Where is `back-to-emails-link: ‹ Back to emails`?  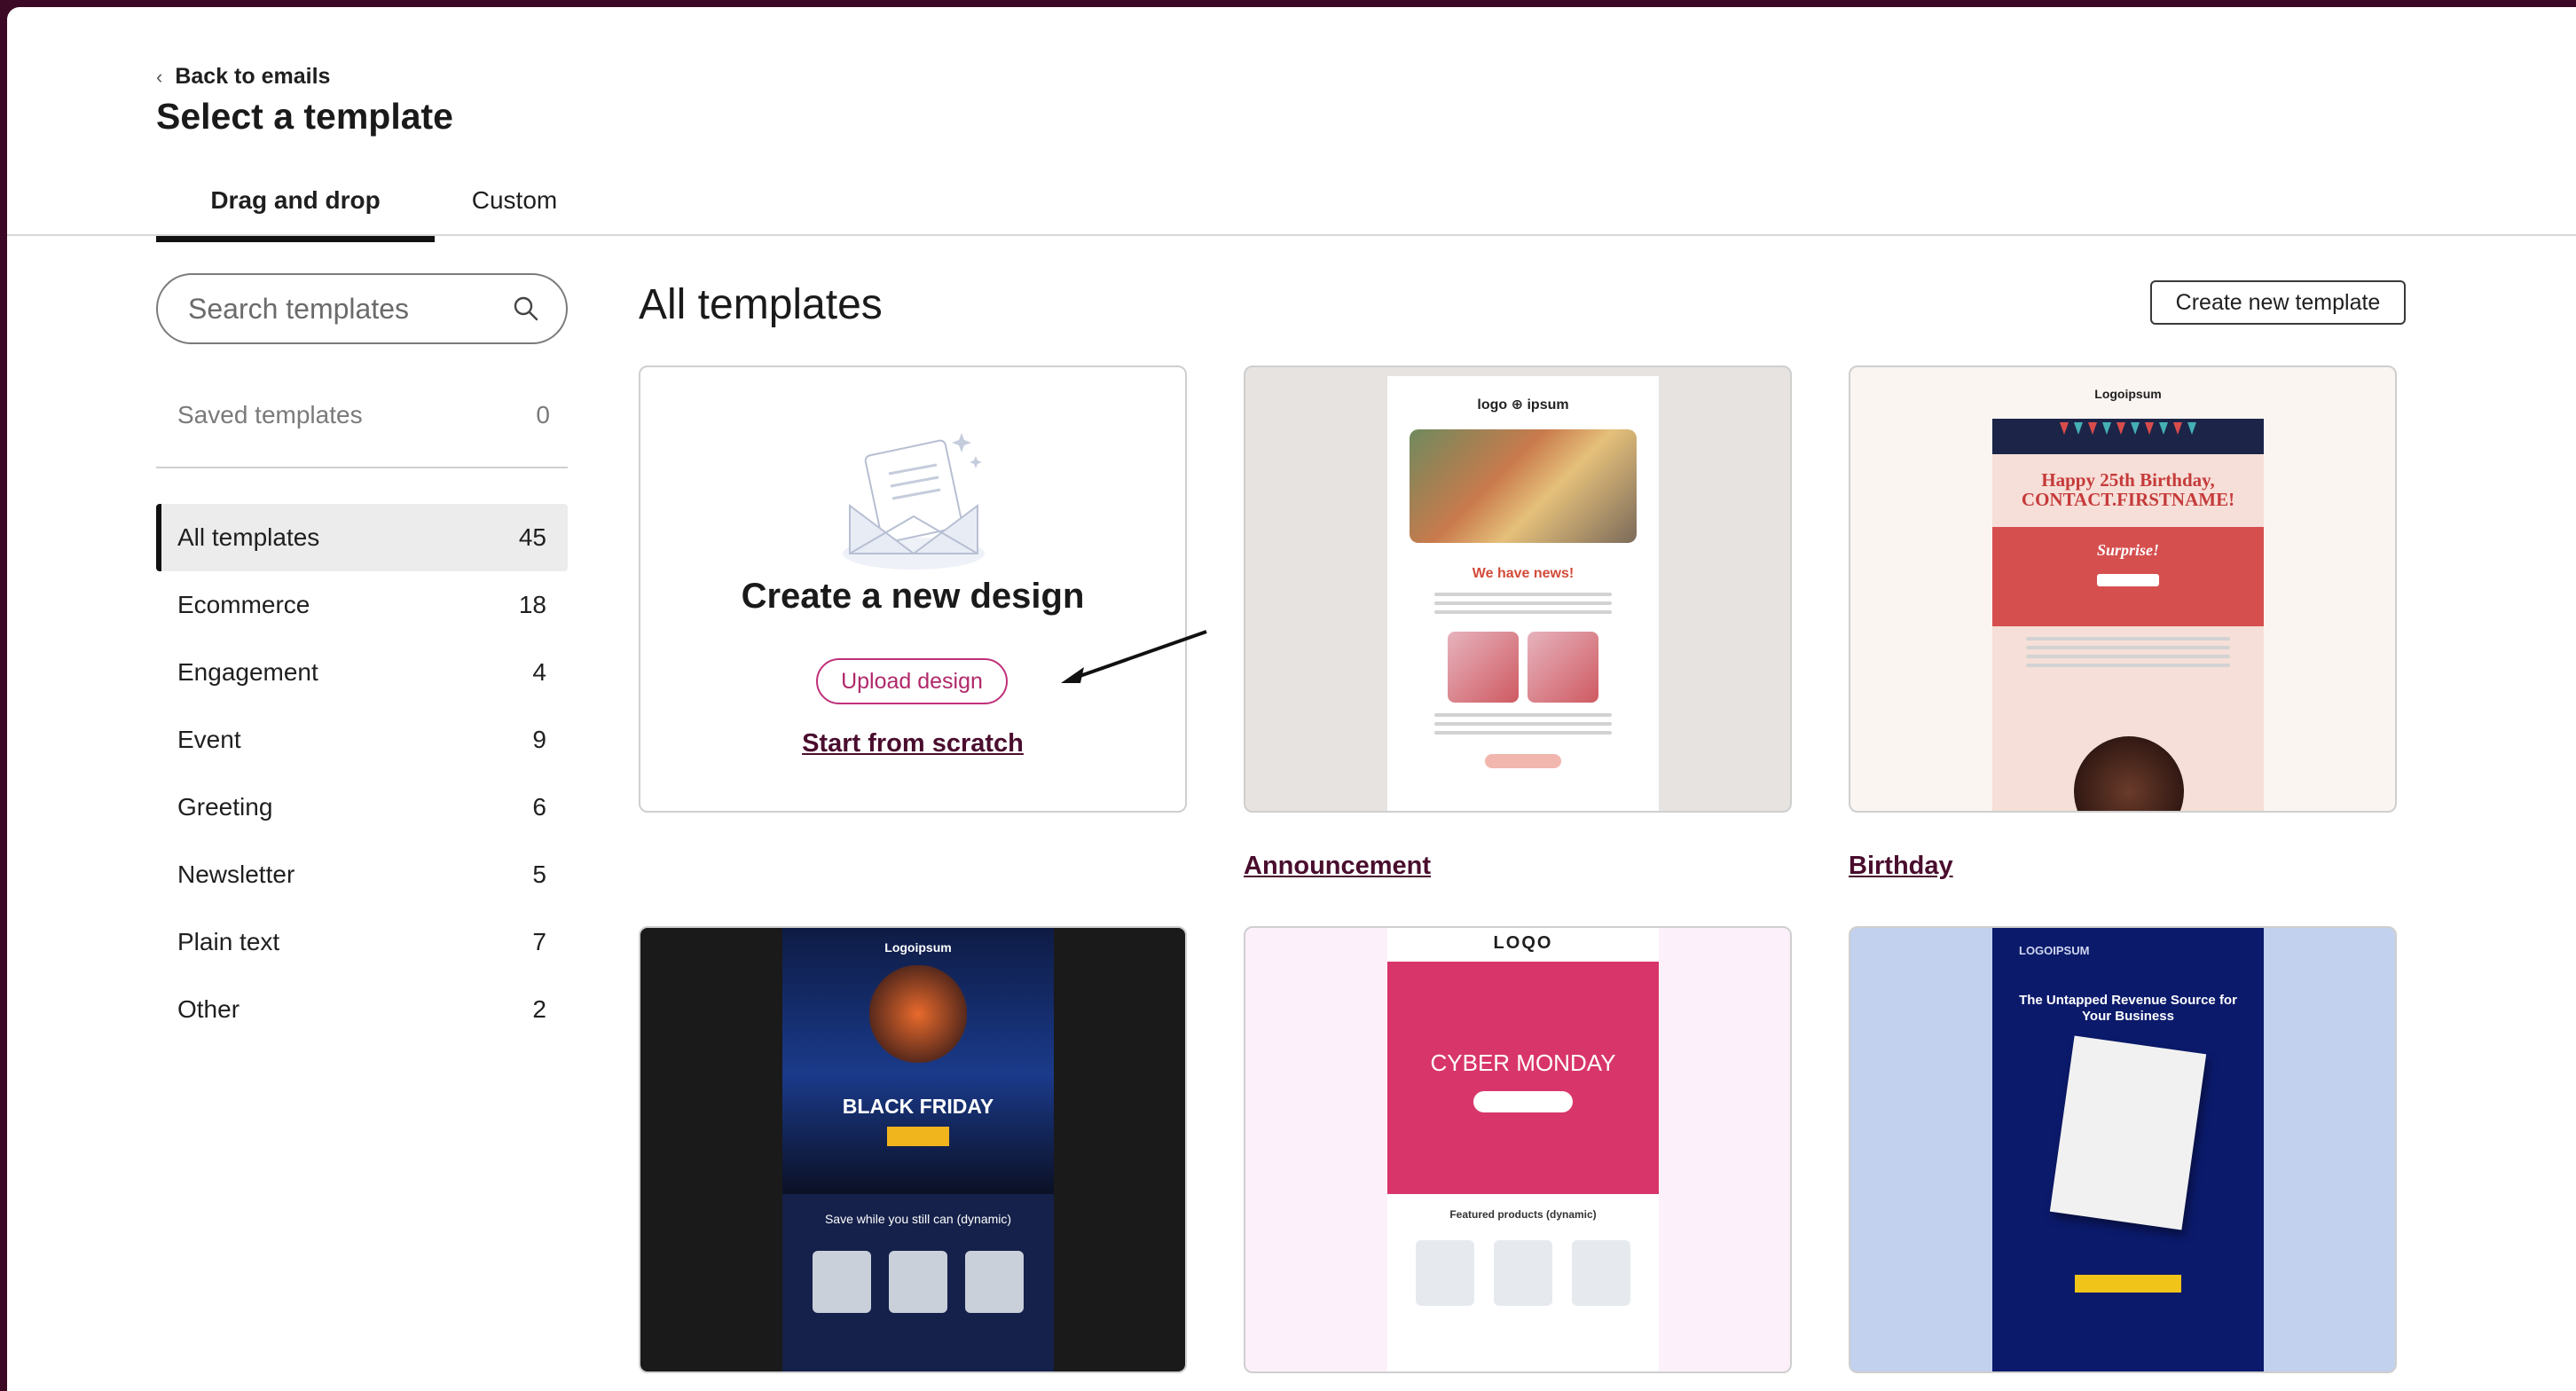 back-to-emails-link: ‹ Back to emails is located at coordinates (243, 77).